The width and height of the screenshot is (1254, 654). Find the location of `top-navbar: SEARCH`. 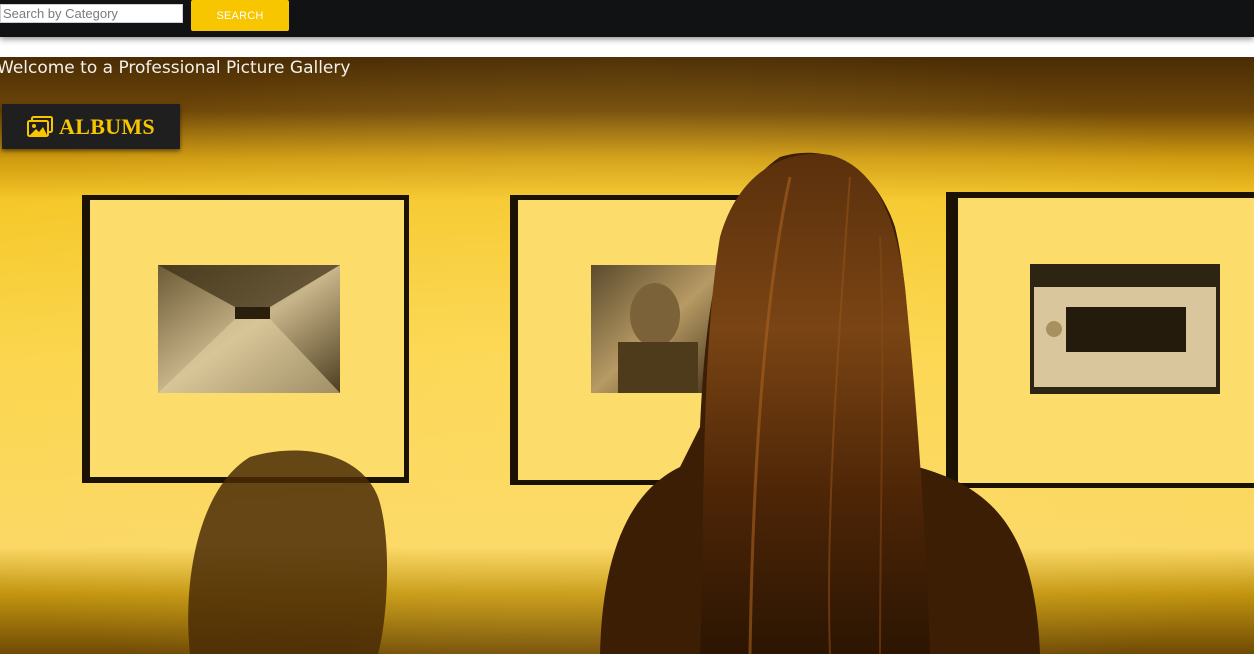

top-navbar: SEARCH is located at coordinates (627, 18).